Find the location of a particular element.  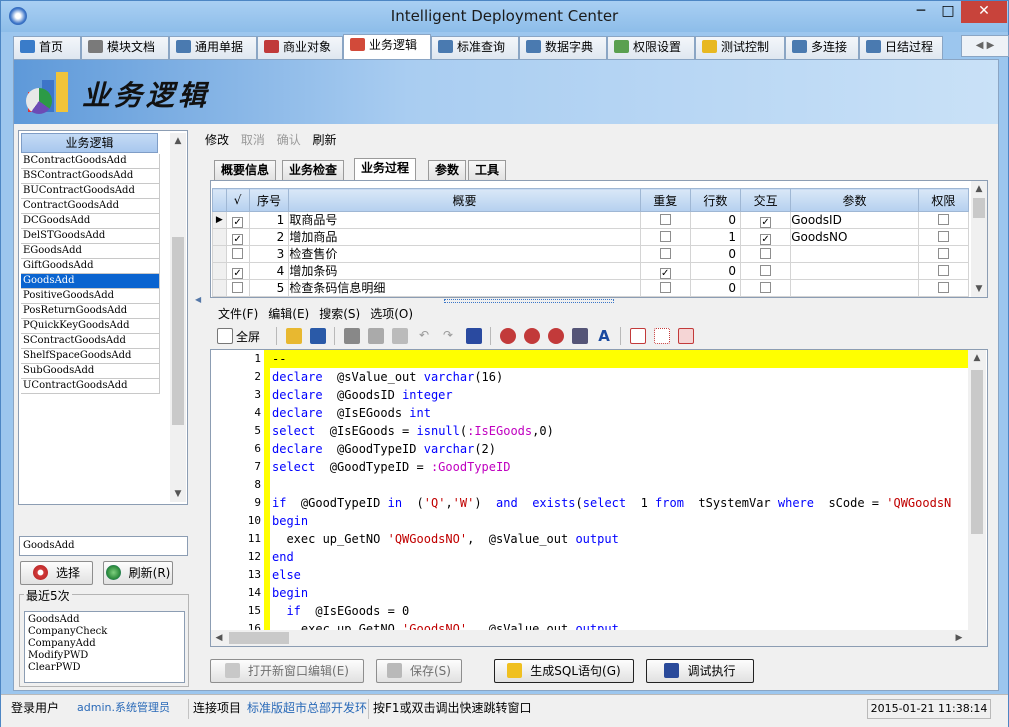

recent-item: CompanyCheck is located at coordinates (104, 632).